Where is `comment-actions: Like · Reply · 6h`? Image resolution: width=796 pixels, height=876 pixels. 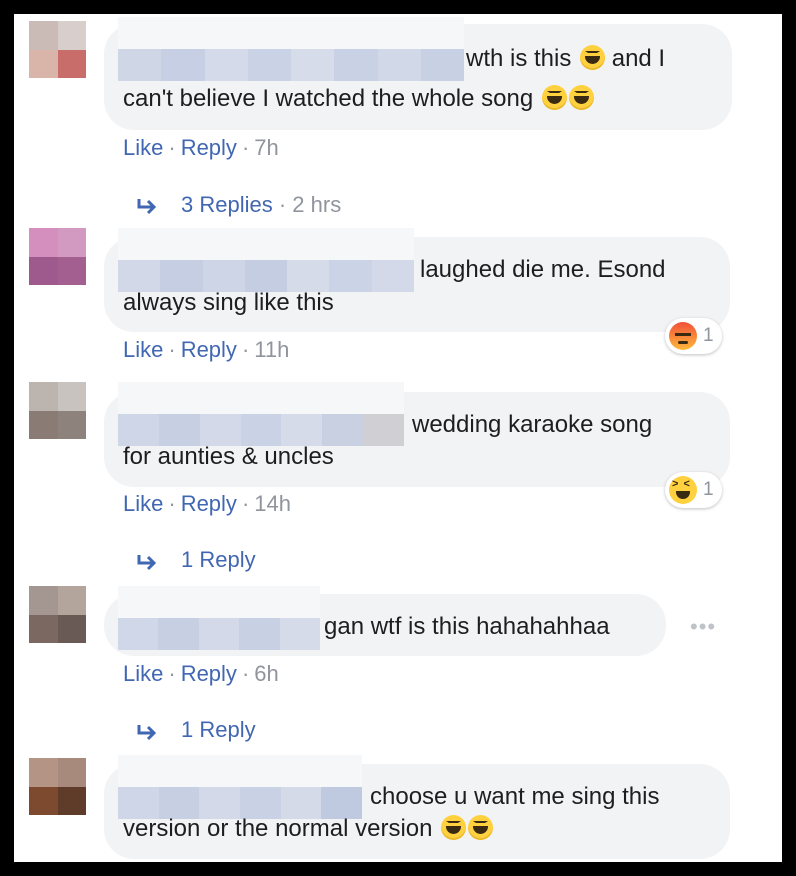 comment-actions: Like · Reply · 6h is located at coordinates (201, 673).